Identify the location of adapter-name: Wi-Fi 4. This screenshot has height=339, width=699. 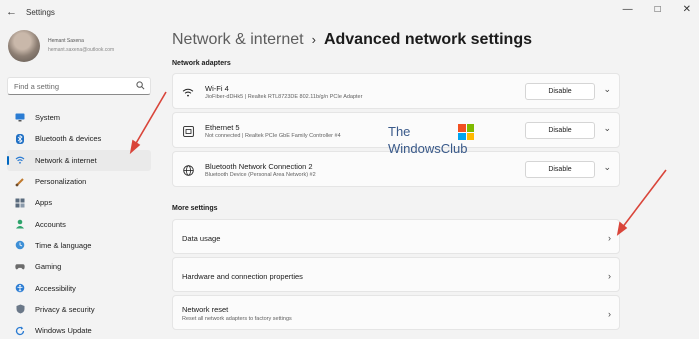
(217, 88).